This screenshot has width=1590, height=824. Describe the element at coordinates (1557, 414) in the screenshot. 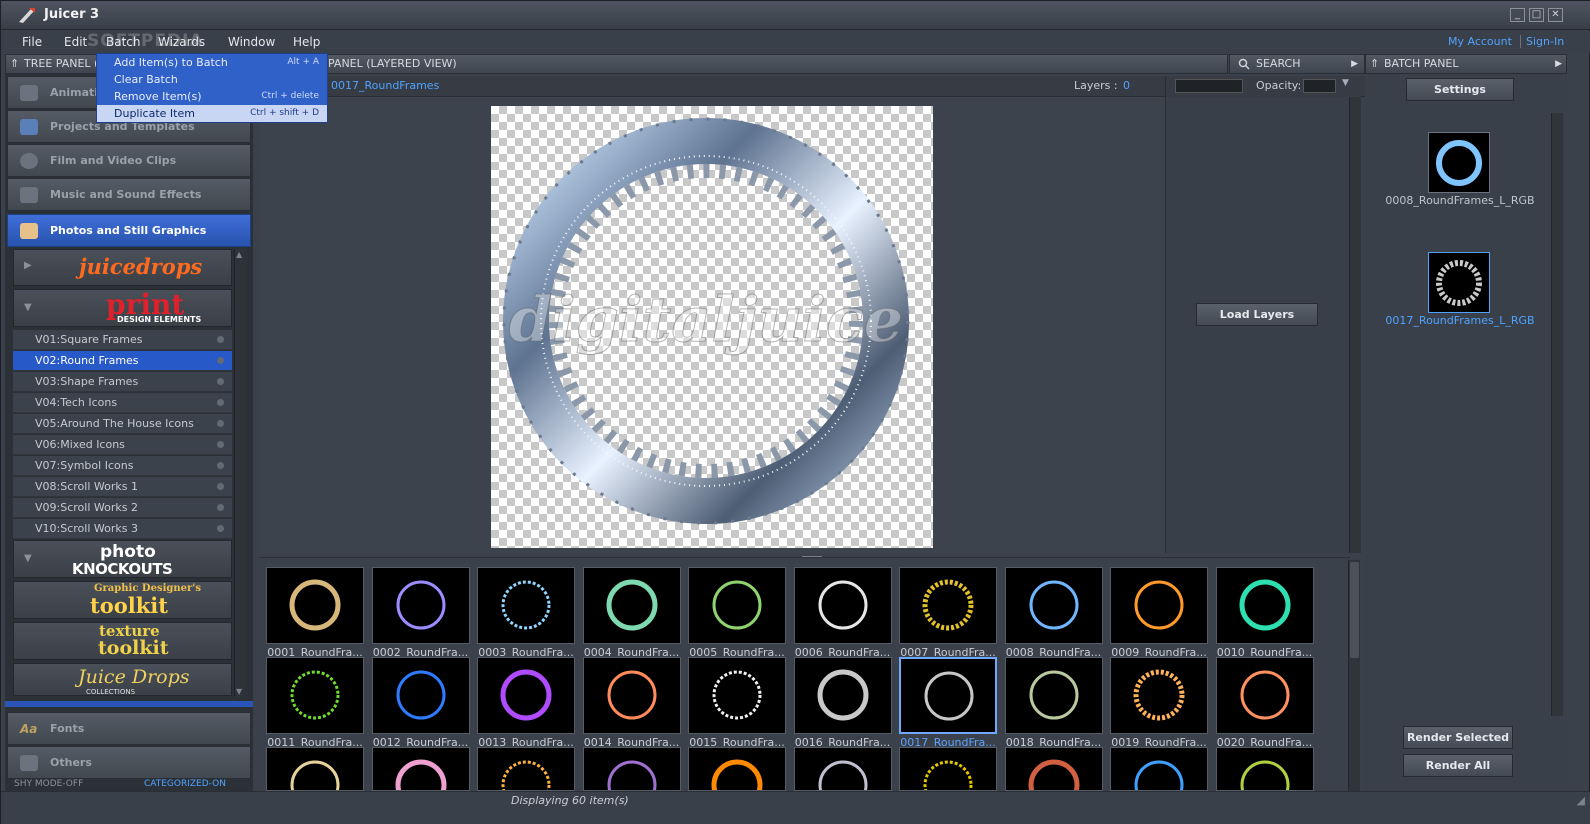

I see `batch-scrollbar` at that location.